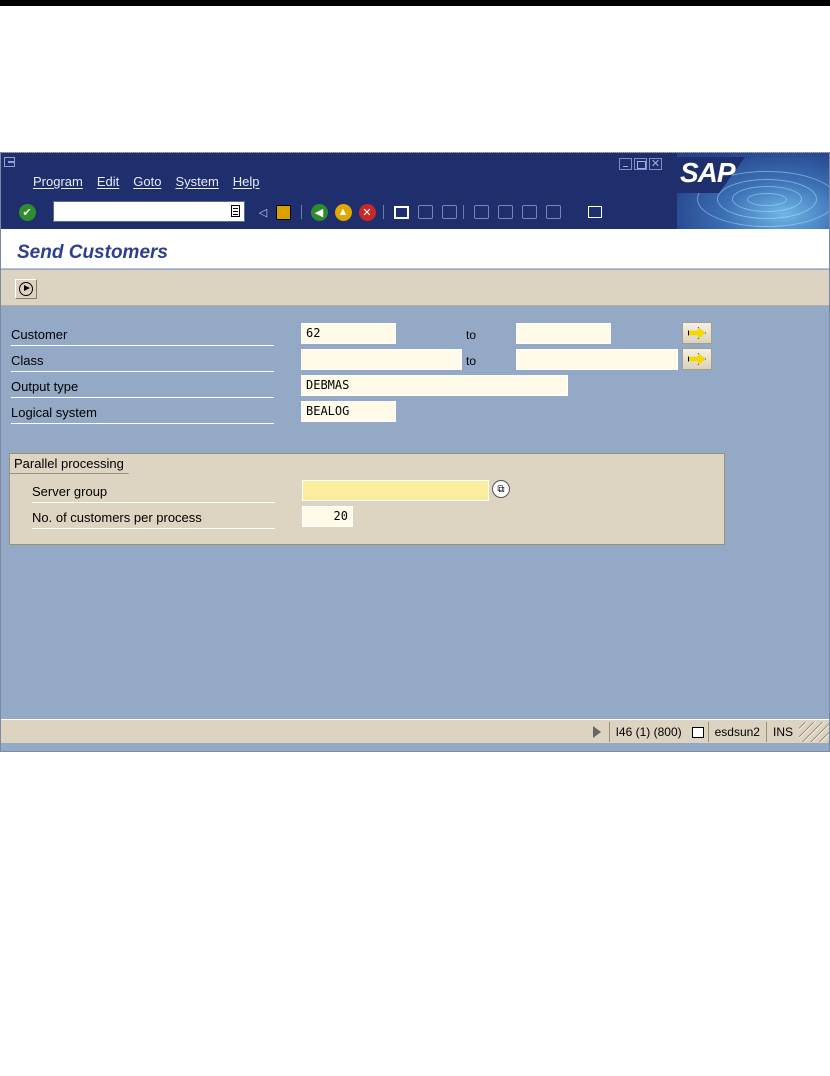 The height and width of the screenshot is (1076, 830). What do you see at coordinates (348, 333) in the screenshot?
I see `customer-from-field: 62` at bounding box center [348, 333].